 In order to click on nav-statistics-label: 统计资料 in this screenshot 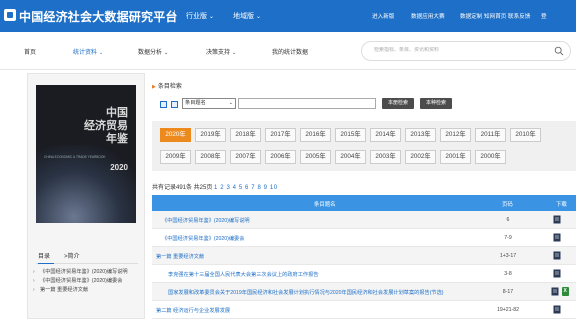, I will do `click(85, 53)`.